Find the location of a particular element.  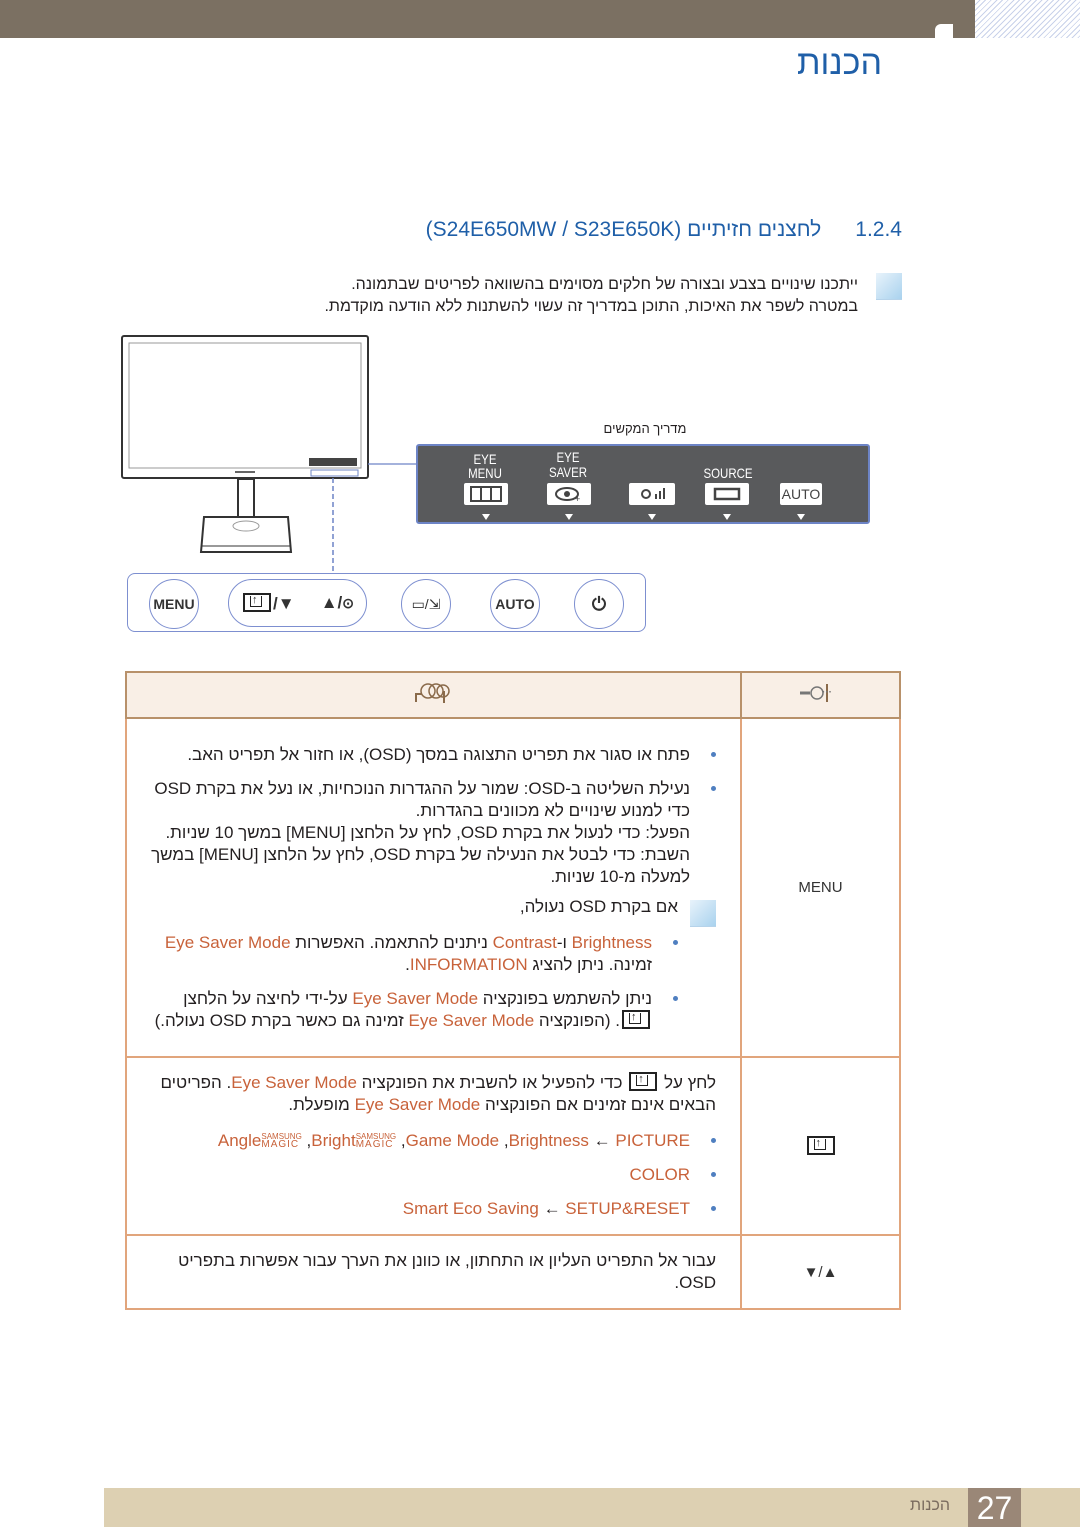

rich-text: SETUP&RESET ← Smart Eco Saving is located at coordinates (546, 1208).